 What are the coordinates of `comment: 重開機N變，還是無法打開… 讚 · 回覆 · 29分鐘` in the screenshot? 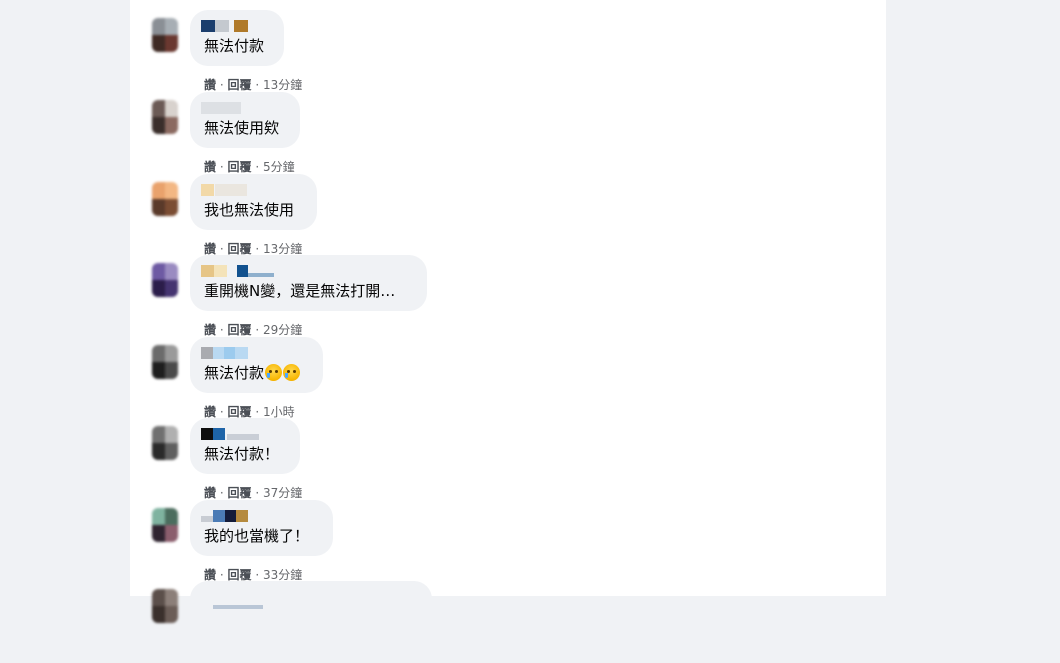 It's located at (508, 296).